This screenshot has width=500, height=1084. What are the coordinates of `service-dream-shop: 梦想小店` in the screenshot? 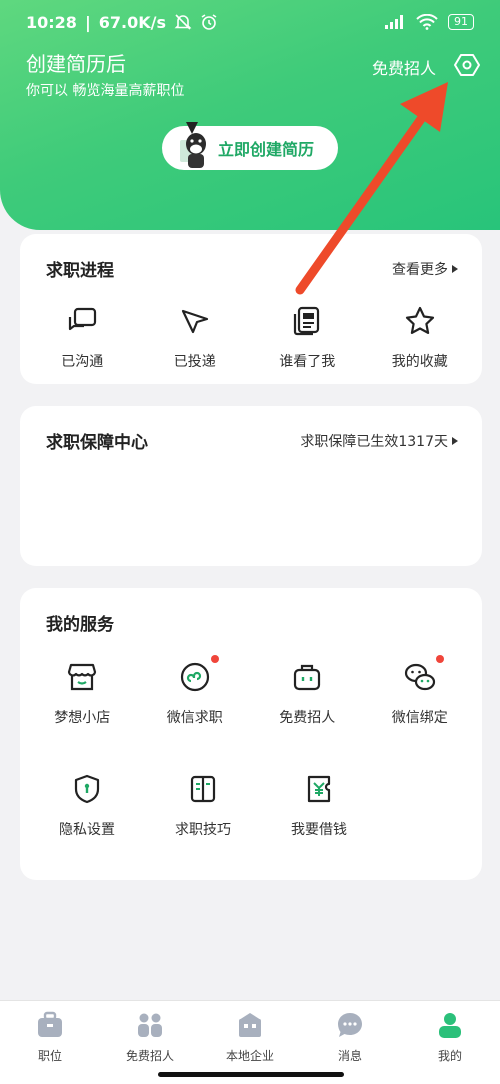 It's located at (82, 692).